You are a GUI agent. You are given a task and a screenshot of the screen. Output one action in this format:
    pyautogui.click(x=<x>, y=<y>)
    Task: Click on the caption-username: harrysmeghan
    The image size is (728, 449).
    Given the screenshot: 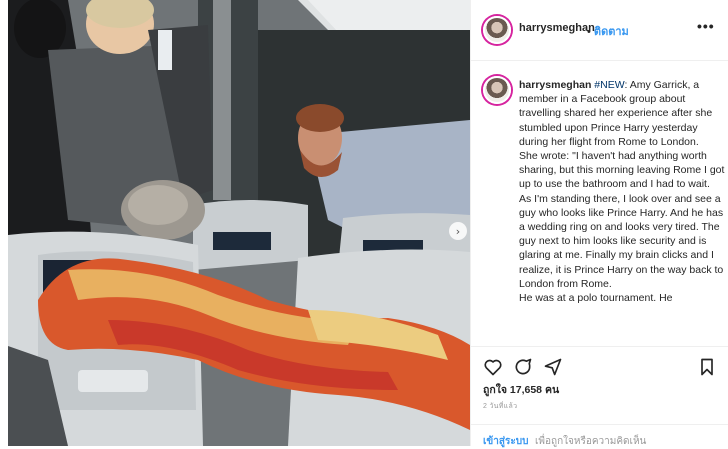 What is the action you would take?
    pyautogui.click(x=555, y=85)
    